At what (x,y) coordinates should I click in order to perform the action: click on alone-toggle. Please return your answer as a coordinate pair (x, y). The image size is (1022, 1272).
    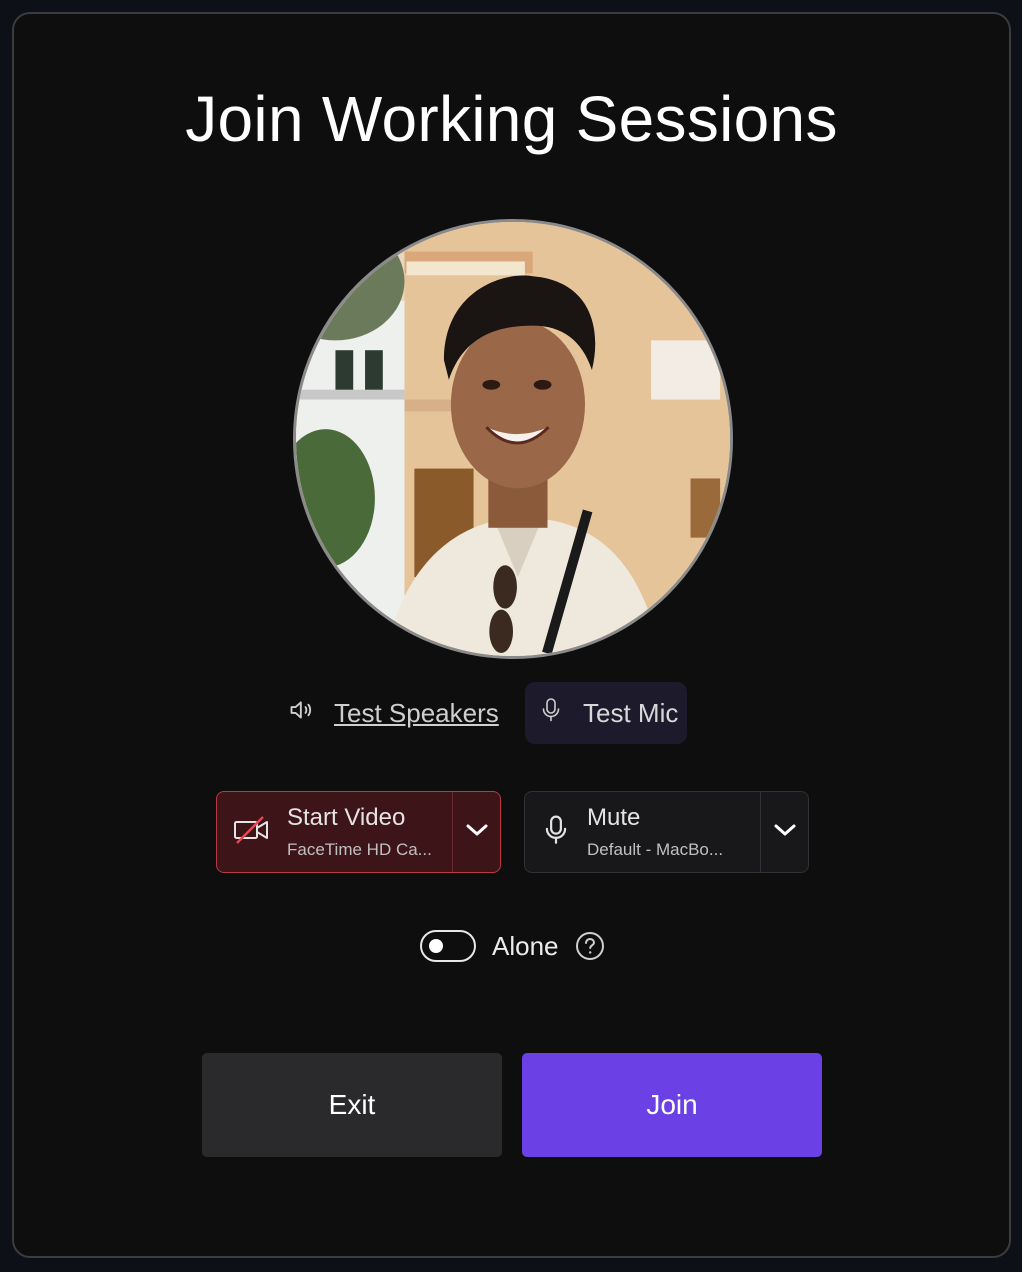
    Looking at the image, I should click on (448, 946).